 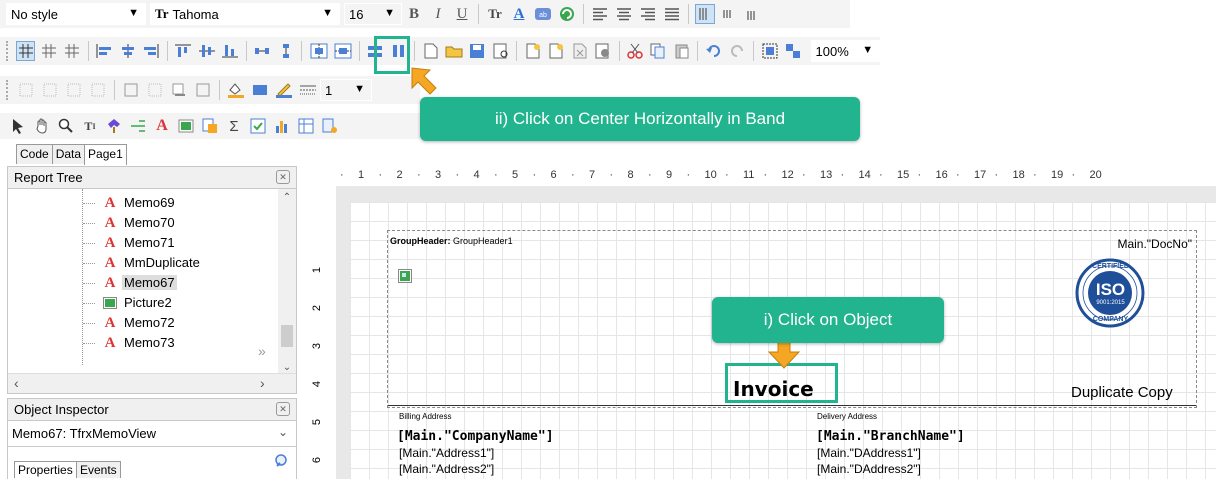 I want to click on daddress2-field: [Main."DAddress2"], so click(x=869, y=469).